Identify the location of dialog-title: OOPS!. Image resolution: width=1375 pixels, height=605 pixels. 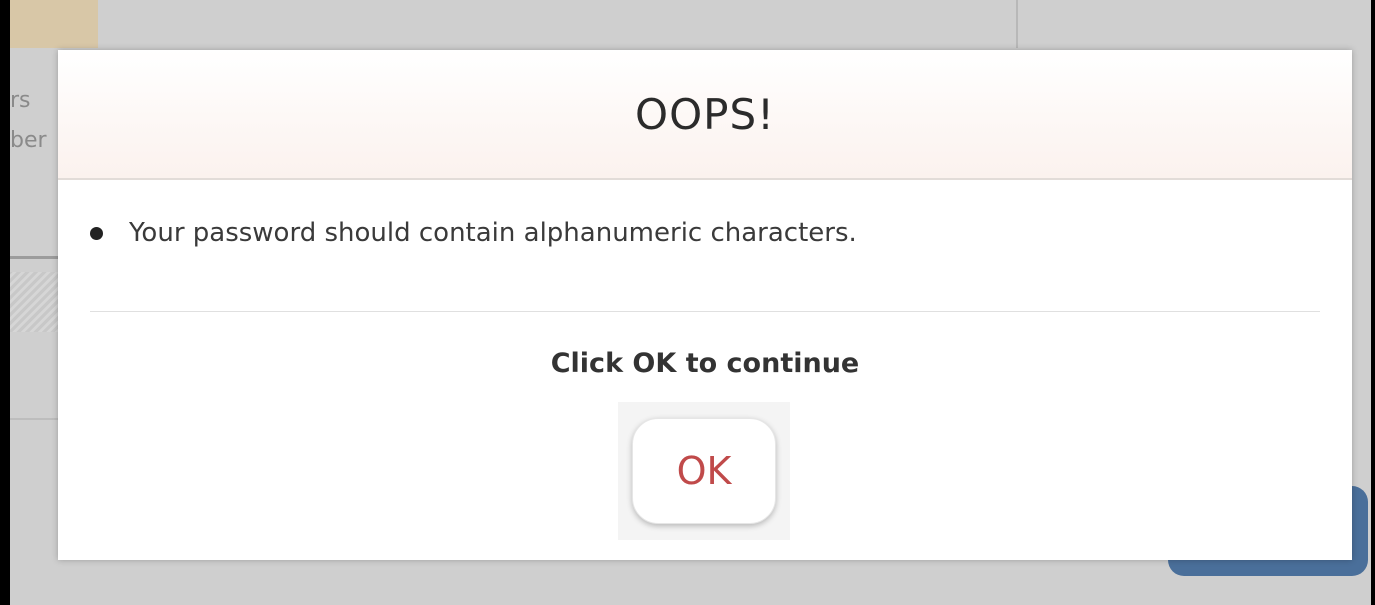
(705, 114).